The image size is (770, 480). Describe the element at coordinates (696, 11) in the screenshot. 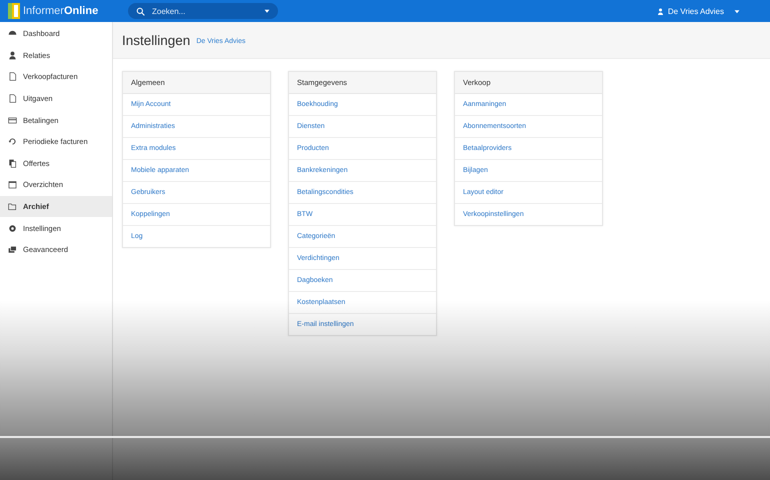

I see `user-menu: De Vries Advies` at that location.